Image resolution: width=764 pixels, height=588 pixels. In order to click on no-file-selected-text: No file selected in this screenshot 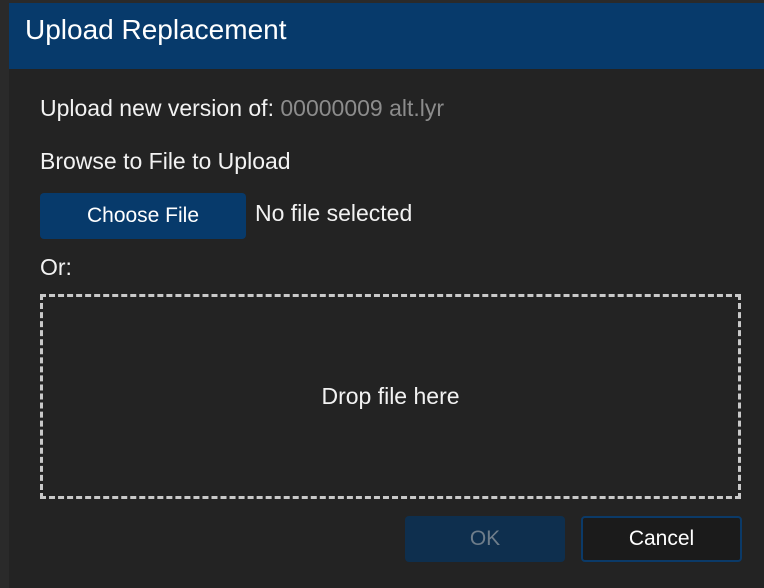, I will do `click(334, 213)`.